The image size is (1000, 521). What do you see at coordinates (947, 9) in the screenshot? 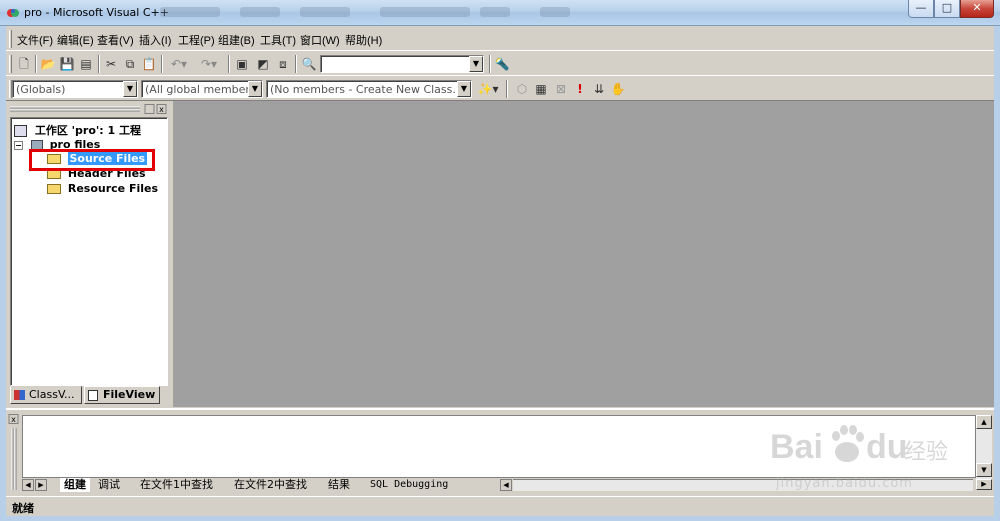
I see `maximize-button: □` at bounding box center [947, 9].